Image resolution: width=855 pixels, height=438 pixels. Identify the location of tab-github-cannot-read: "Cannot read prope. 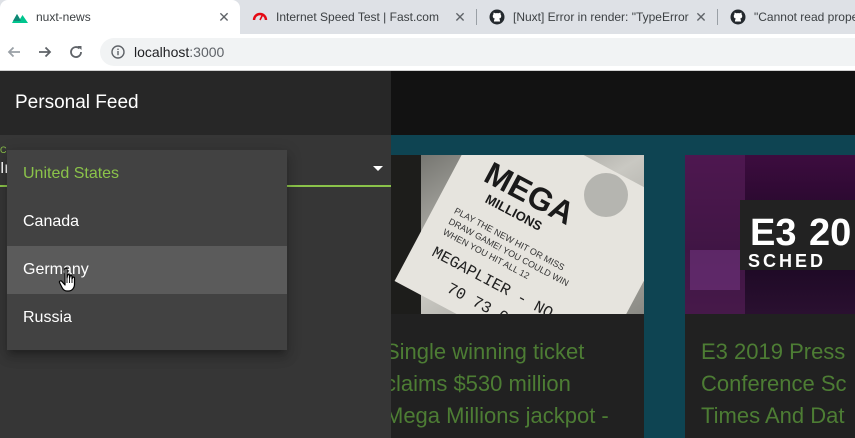
(786, 17).